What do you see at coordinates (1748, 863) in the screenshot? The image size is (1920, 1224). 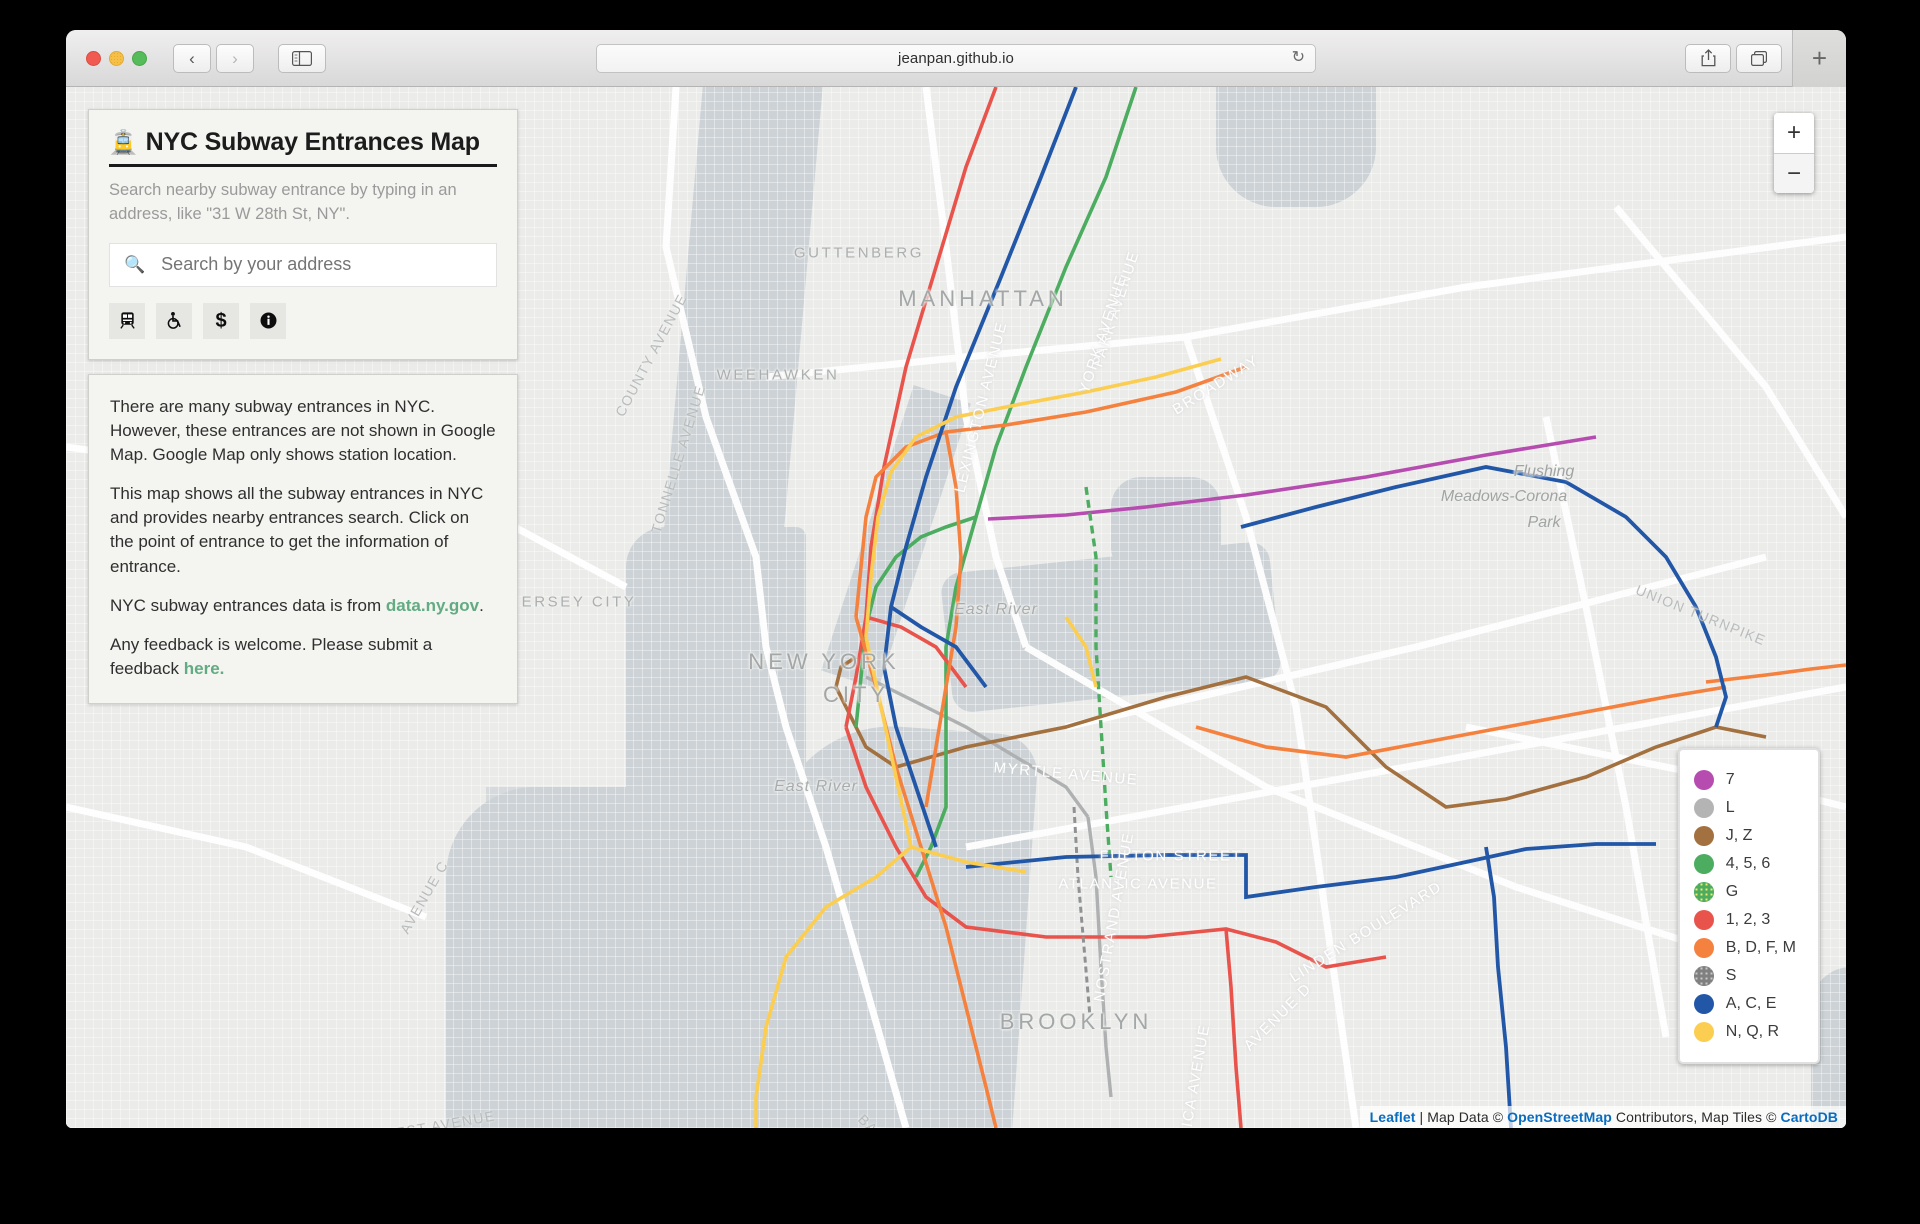 I see `legend-label: 4, 5, 6` at bounding box center [1748, 863].